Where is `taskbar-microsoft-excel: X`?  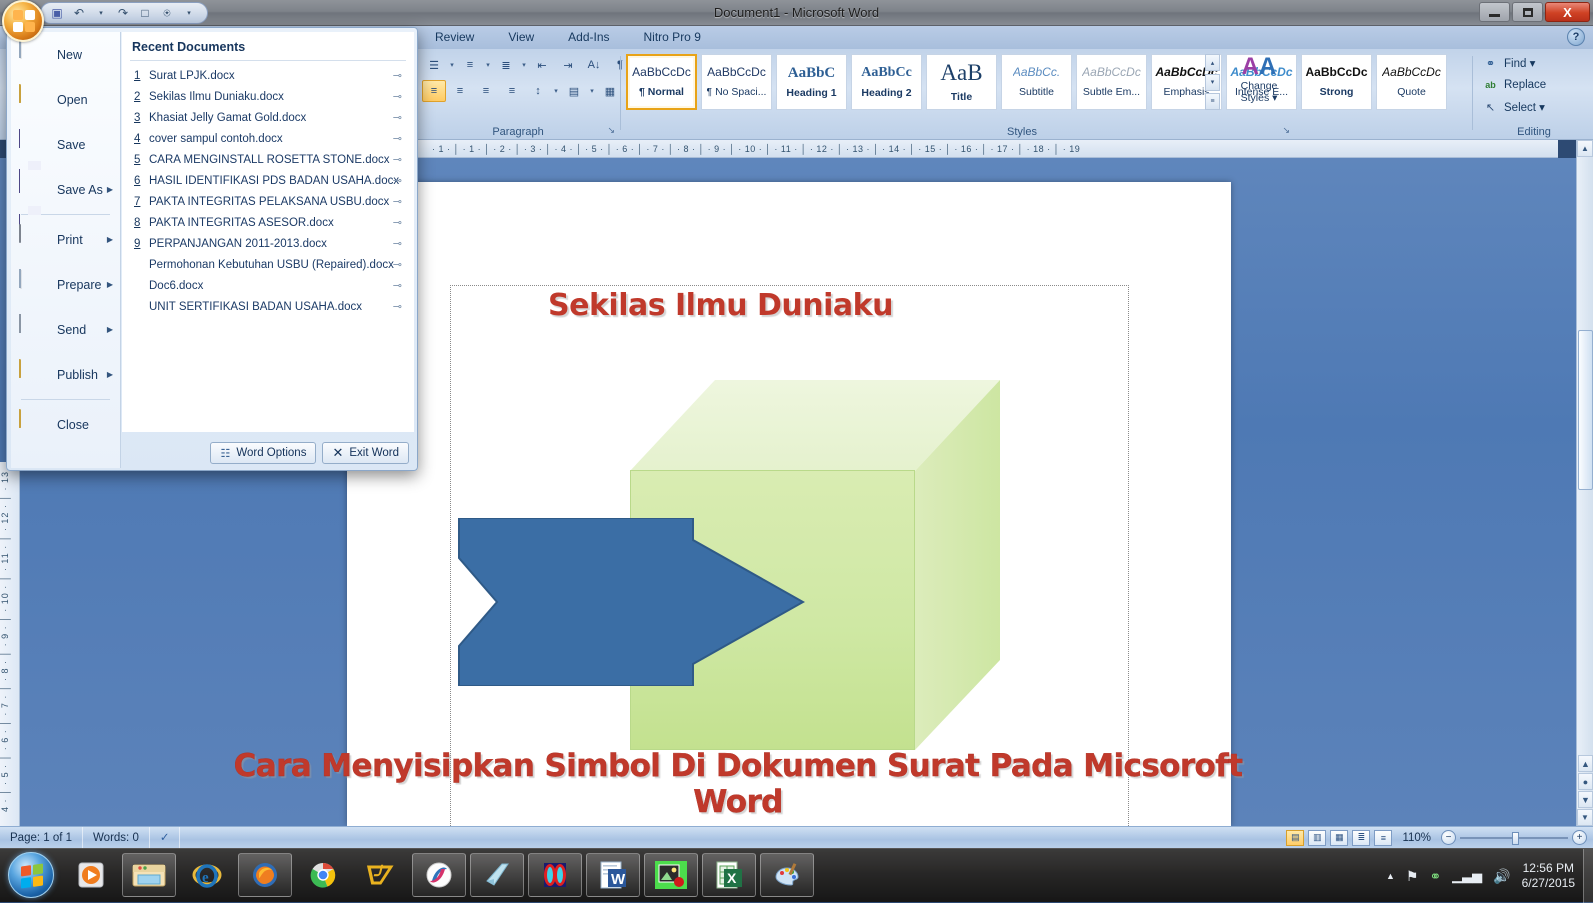 taskbar-microsoft-excel: X is located at coordinates (729, 875).